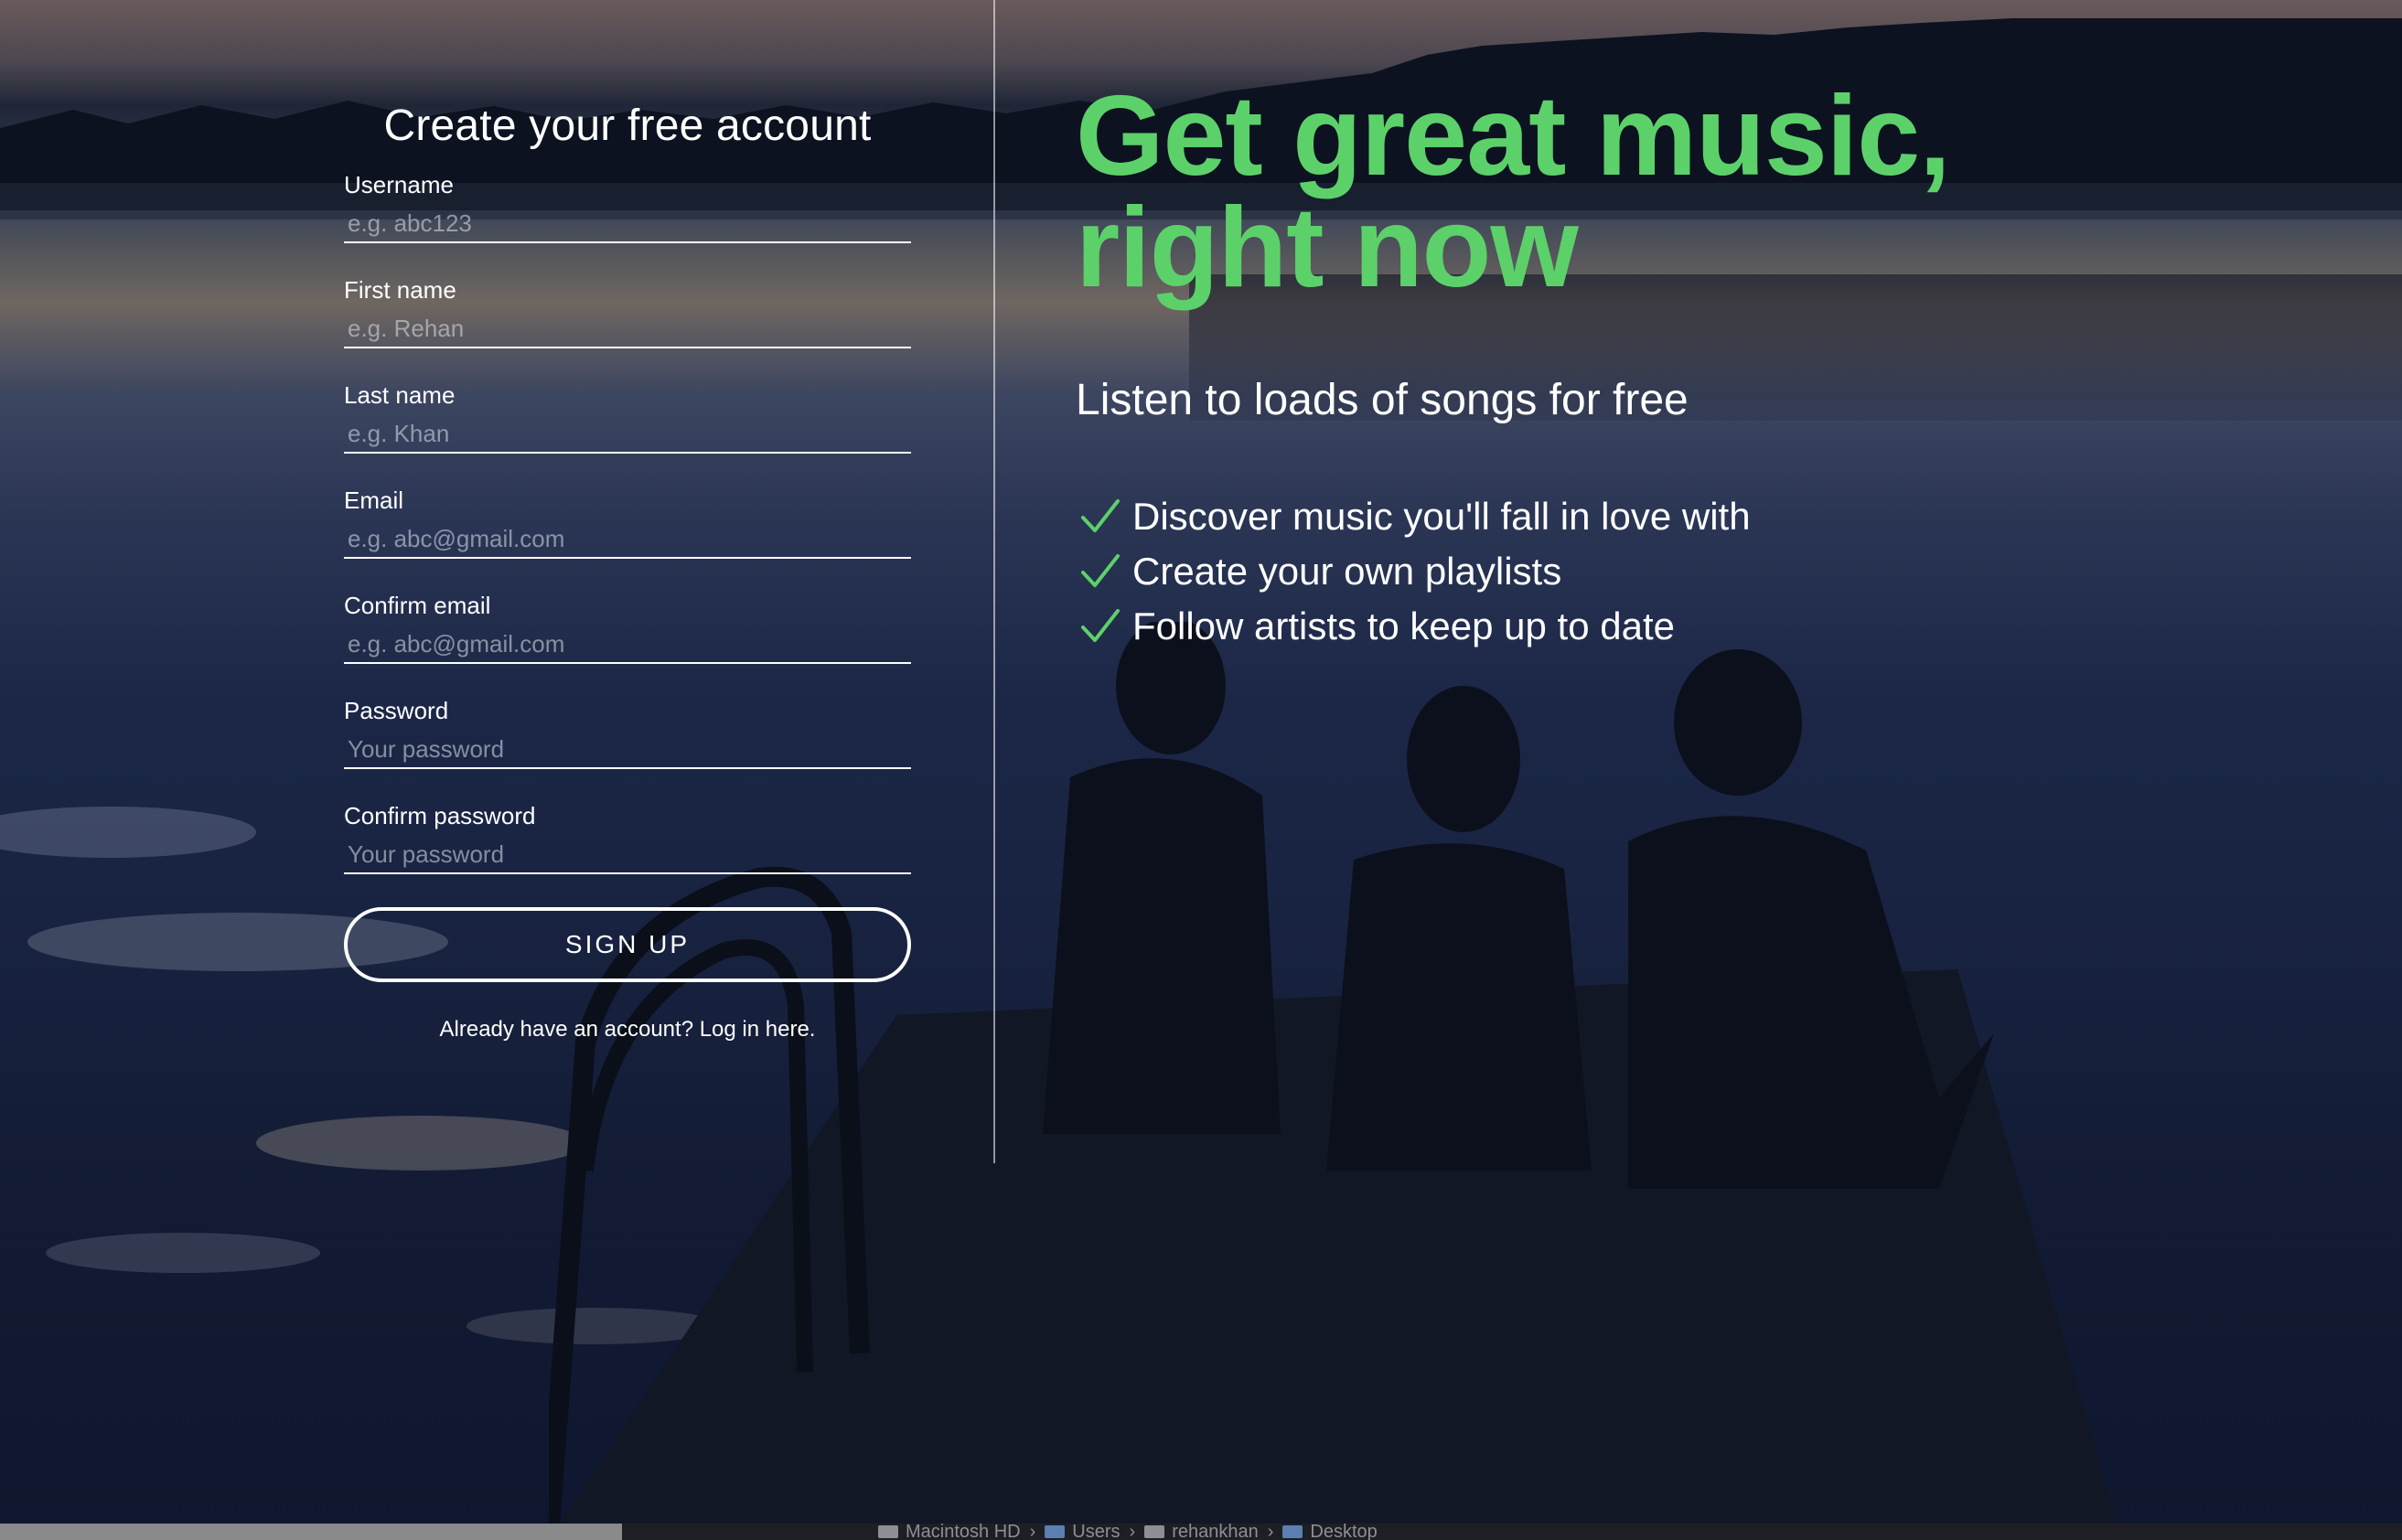  I want to click on crumb-desktop: Desktop, so click(1330, 1532).